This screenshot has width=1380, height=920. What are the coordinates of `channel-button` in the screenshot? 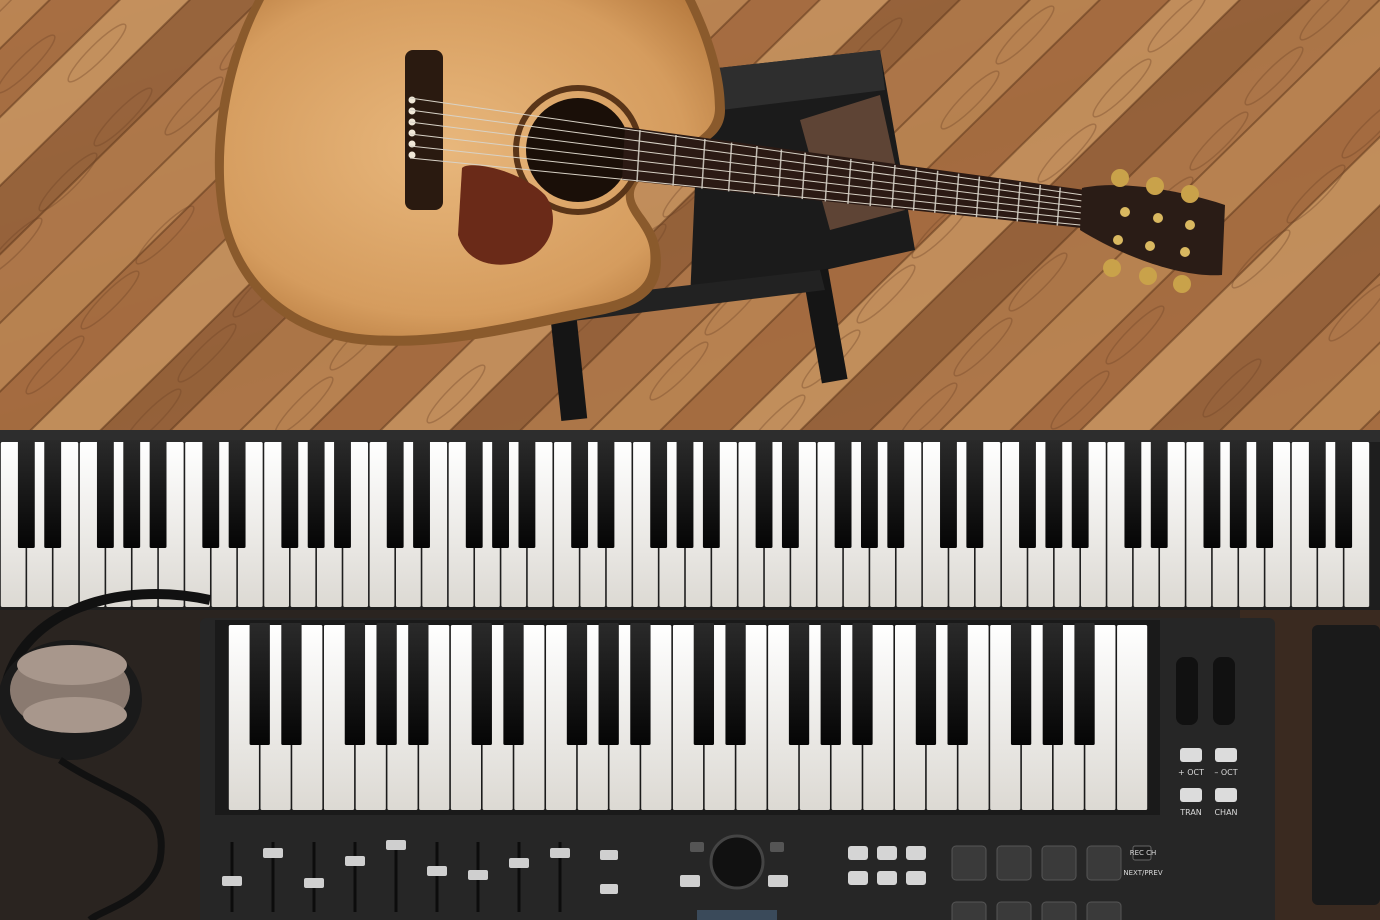 It's located at (1226, 795).